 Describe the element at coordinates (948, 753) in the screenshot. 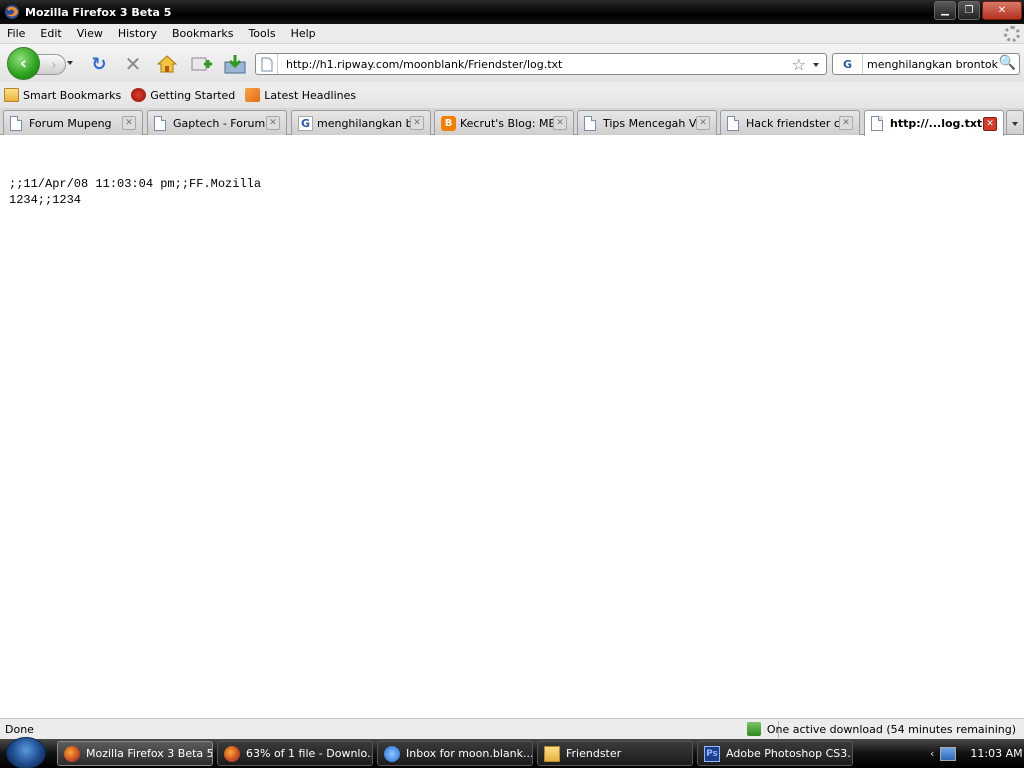

I see `network-icon` at that location.